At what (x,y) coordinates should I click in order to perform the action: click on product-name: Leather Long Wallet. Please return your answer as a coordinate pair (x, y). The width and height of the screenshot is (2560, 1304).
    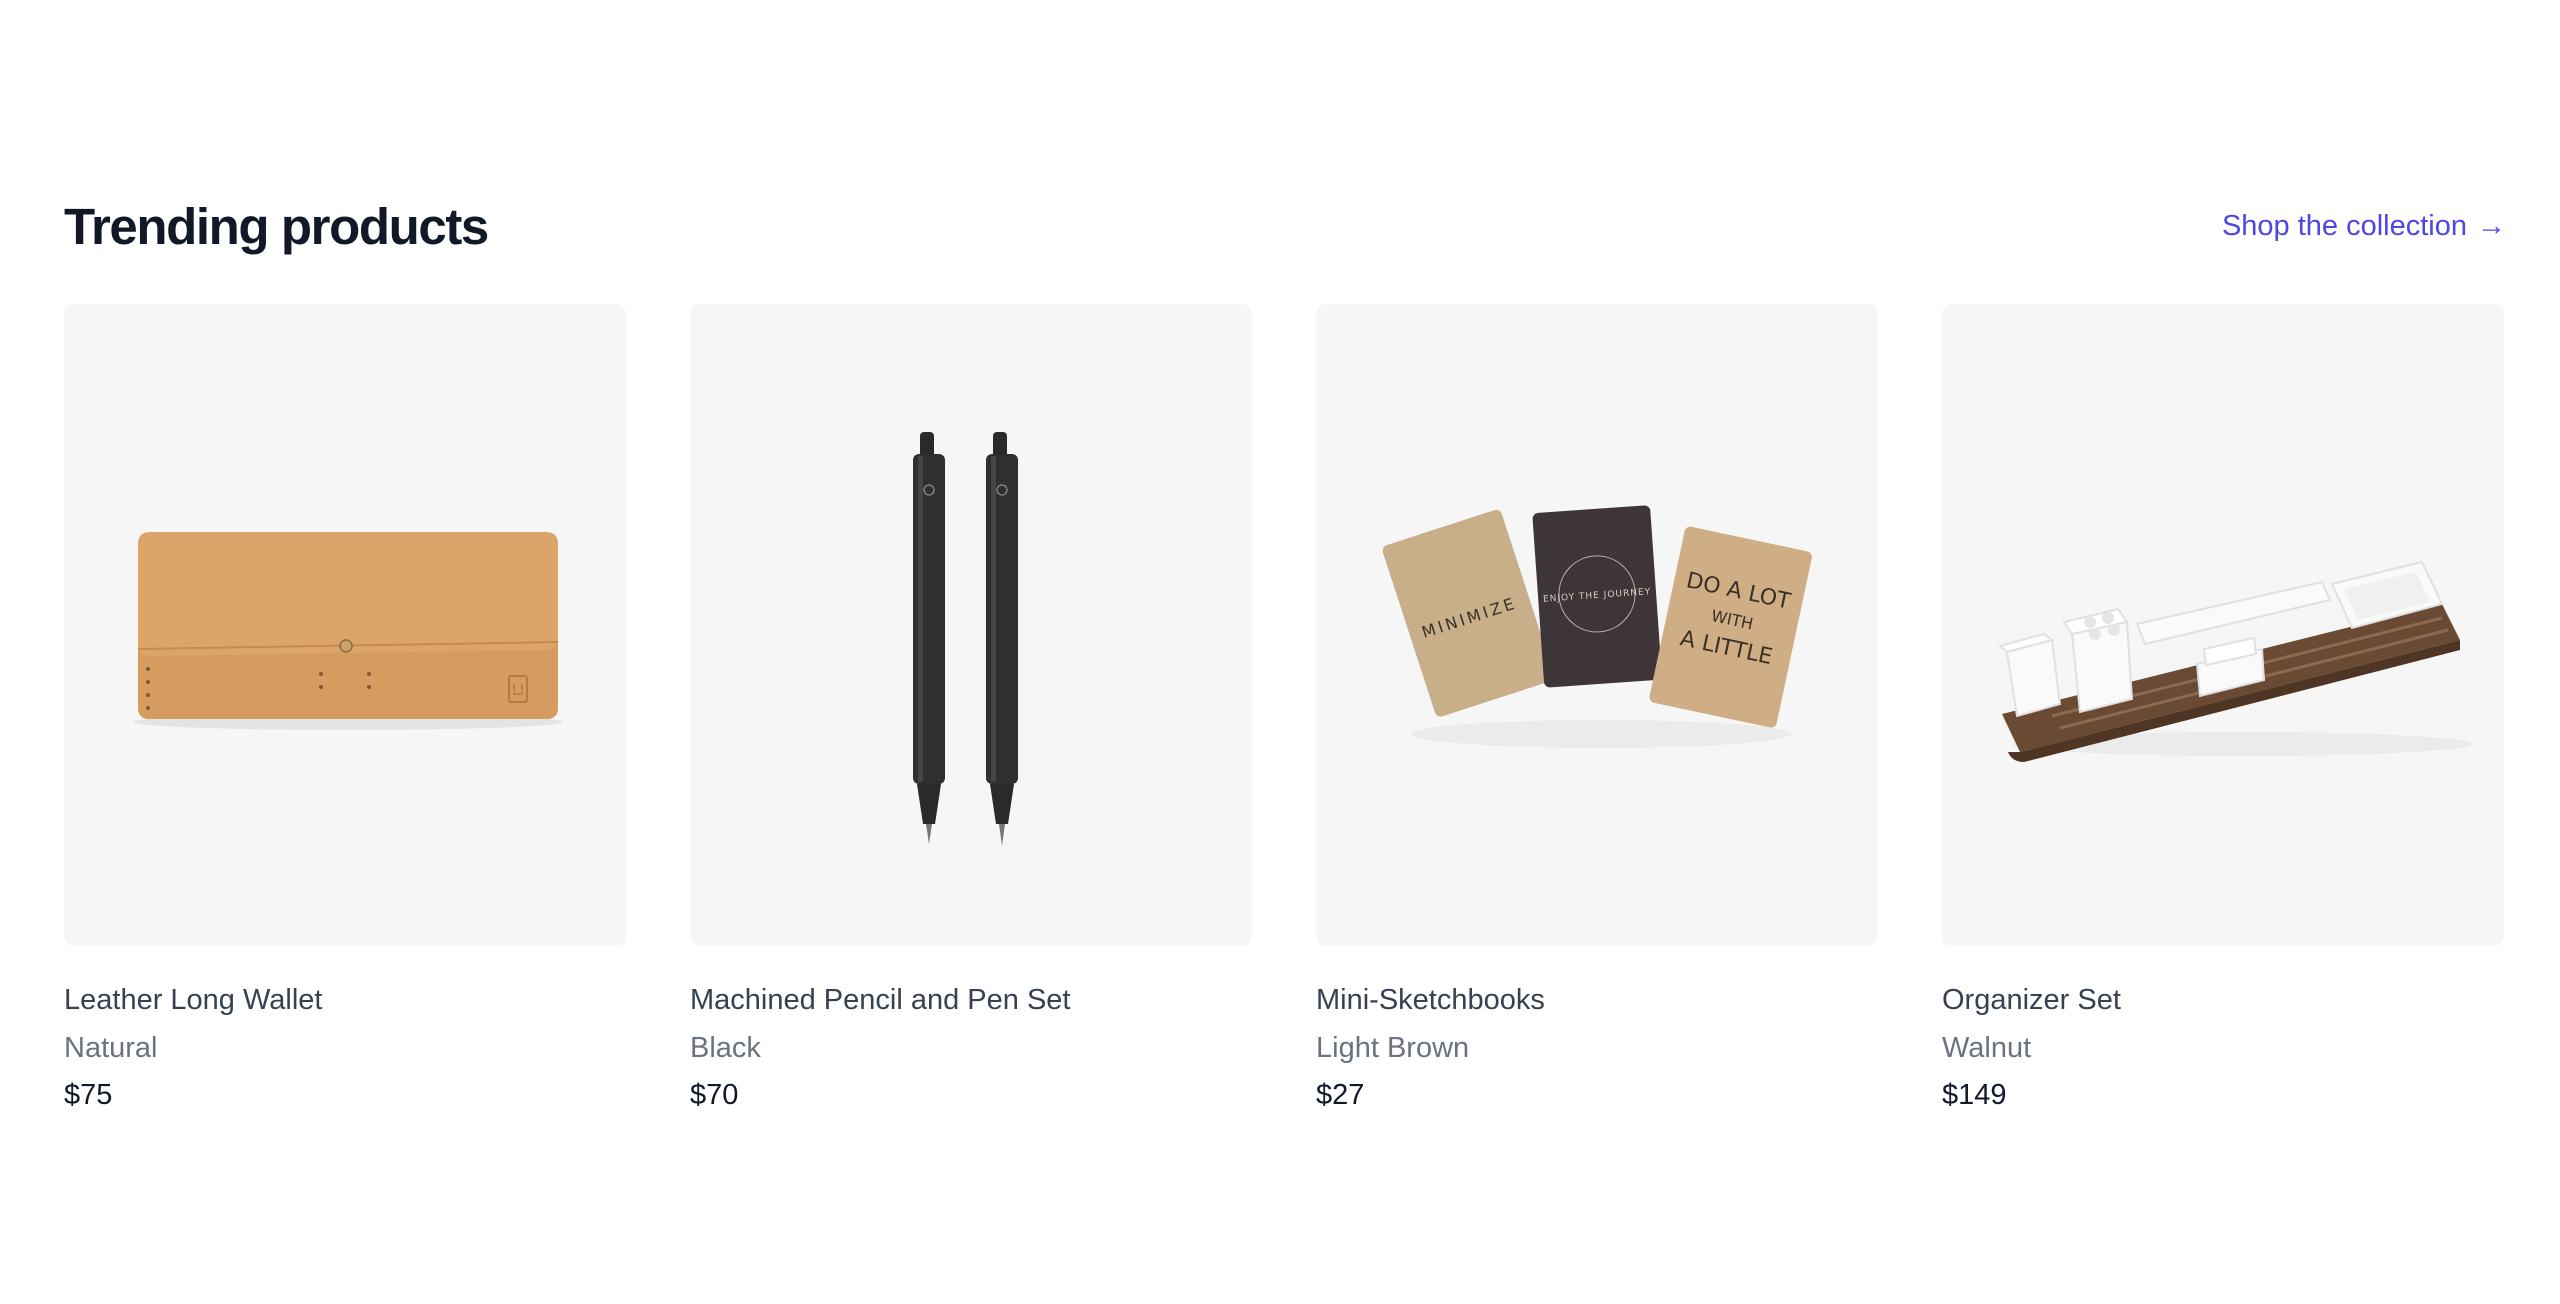
    Looking at the image, I should click on (193, 1000).